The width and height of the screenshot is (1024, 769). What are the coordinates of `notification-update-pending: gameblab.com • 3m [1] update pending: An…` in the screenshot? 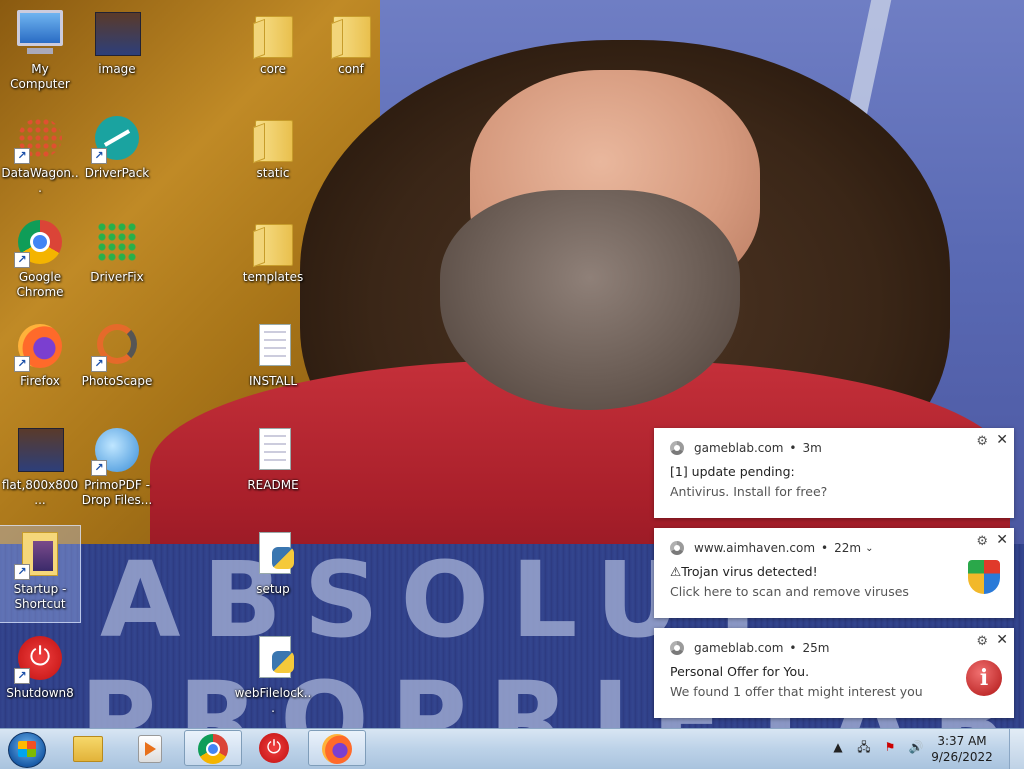 It's located at (834, 473).